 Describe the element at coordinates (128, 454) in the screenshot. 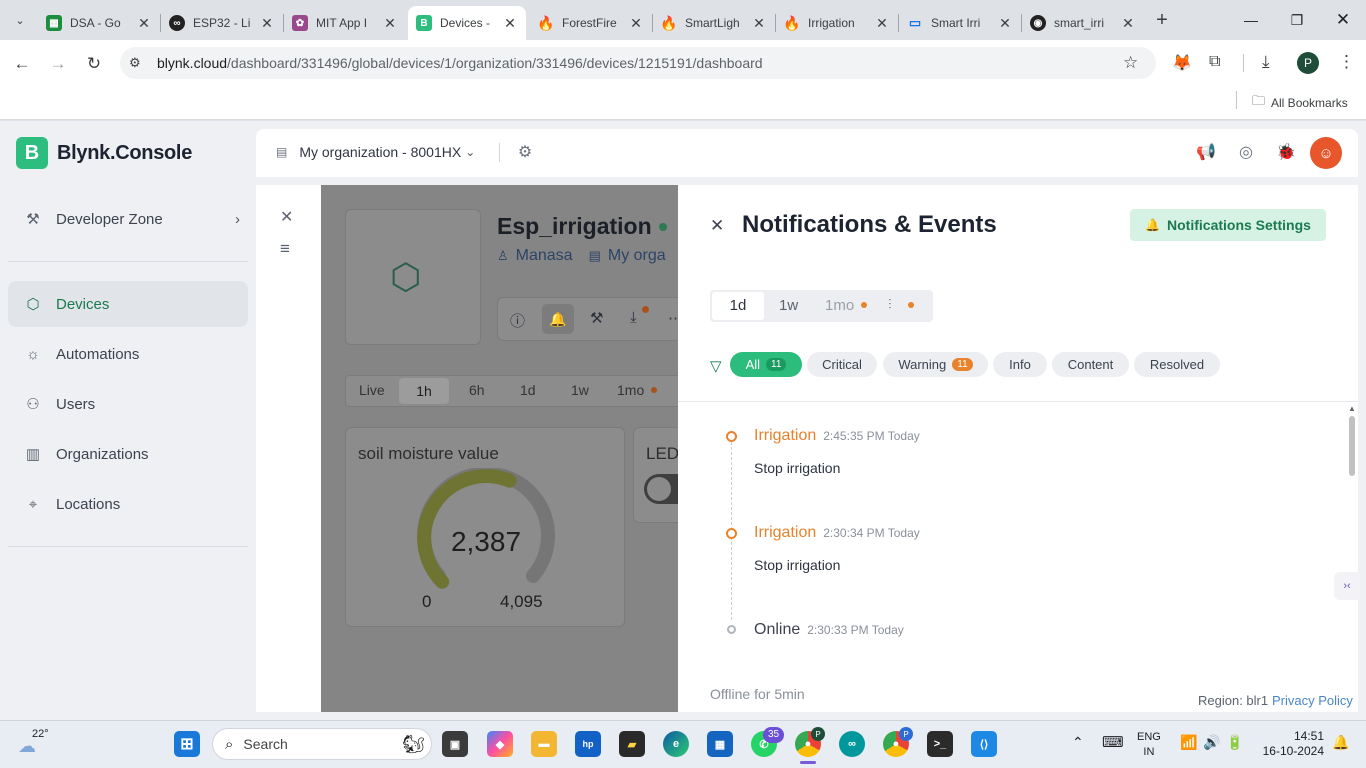

I see `sidebar-item-organizations: ▥ Organizations` at that location.